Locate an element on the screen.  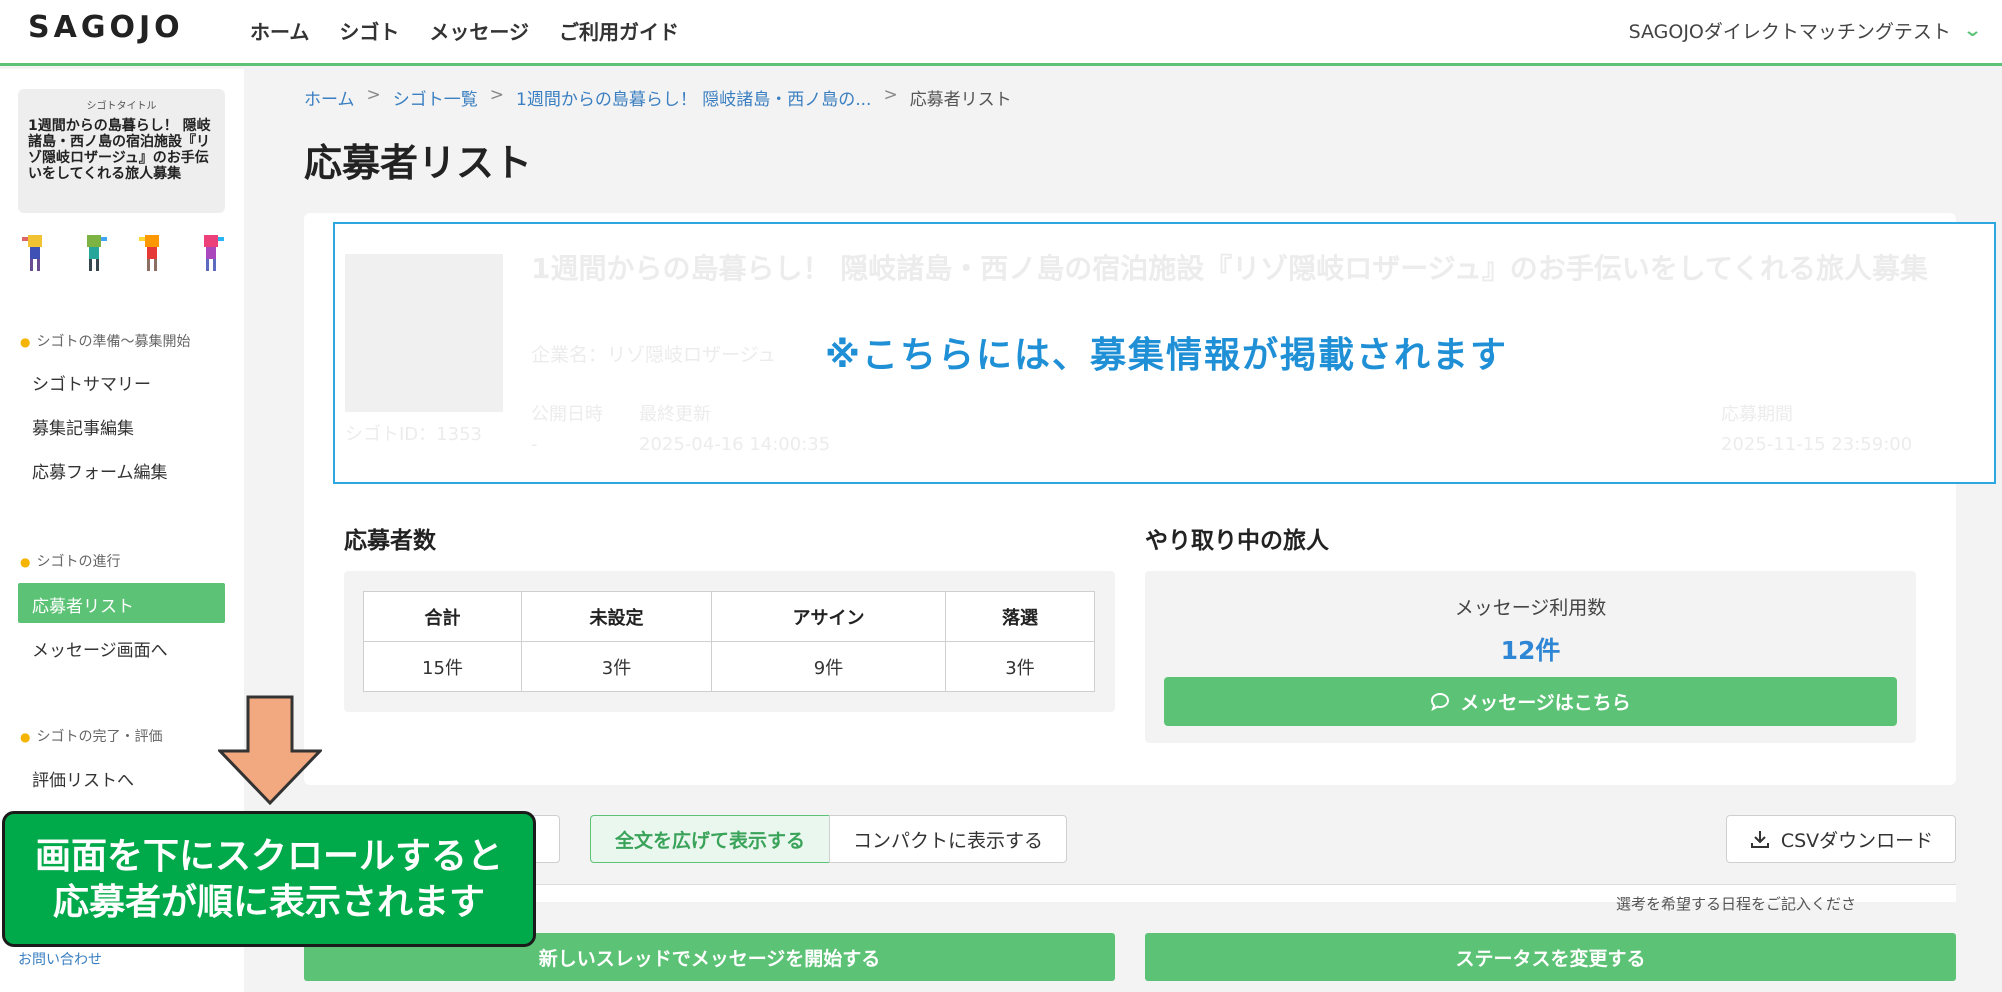
deadline-value: 2025-11-15 23:59:00 is located at coordinates (1817, 444).